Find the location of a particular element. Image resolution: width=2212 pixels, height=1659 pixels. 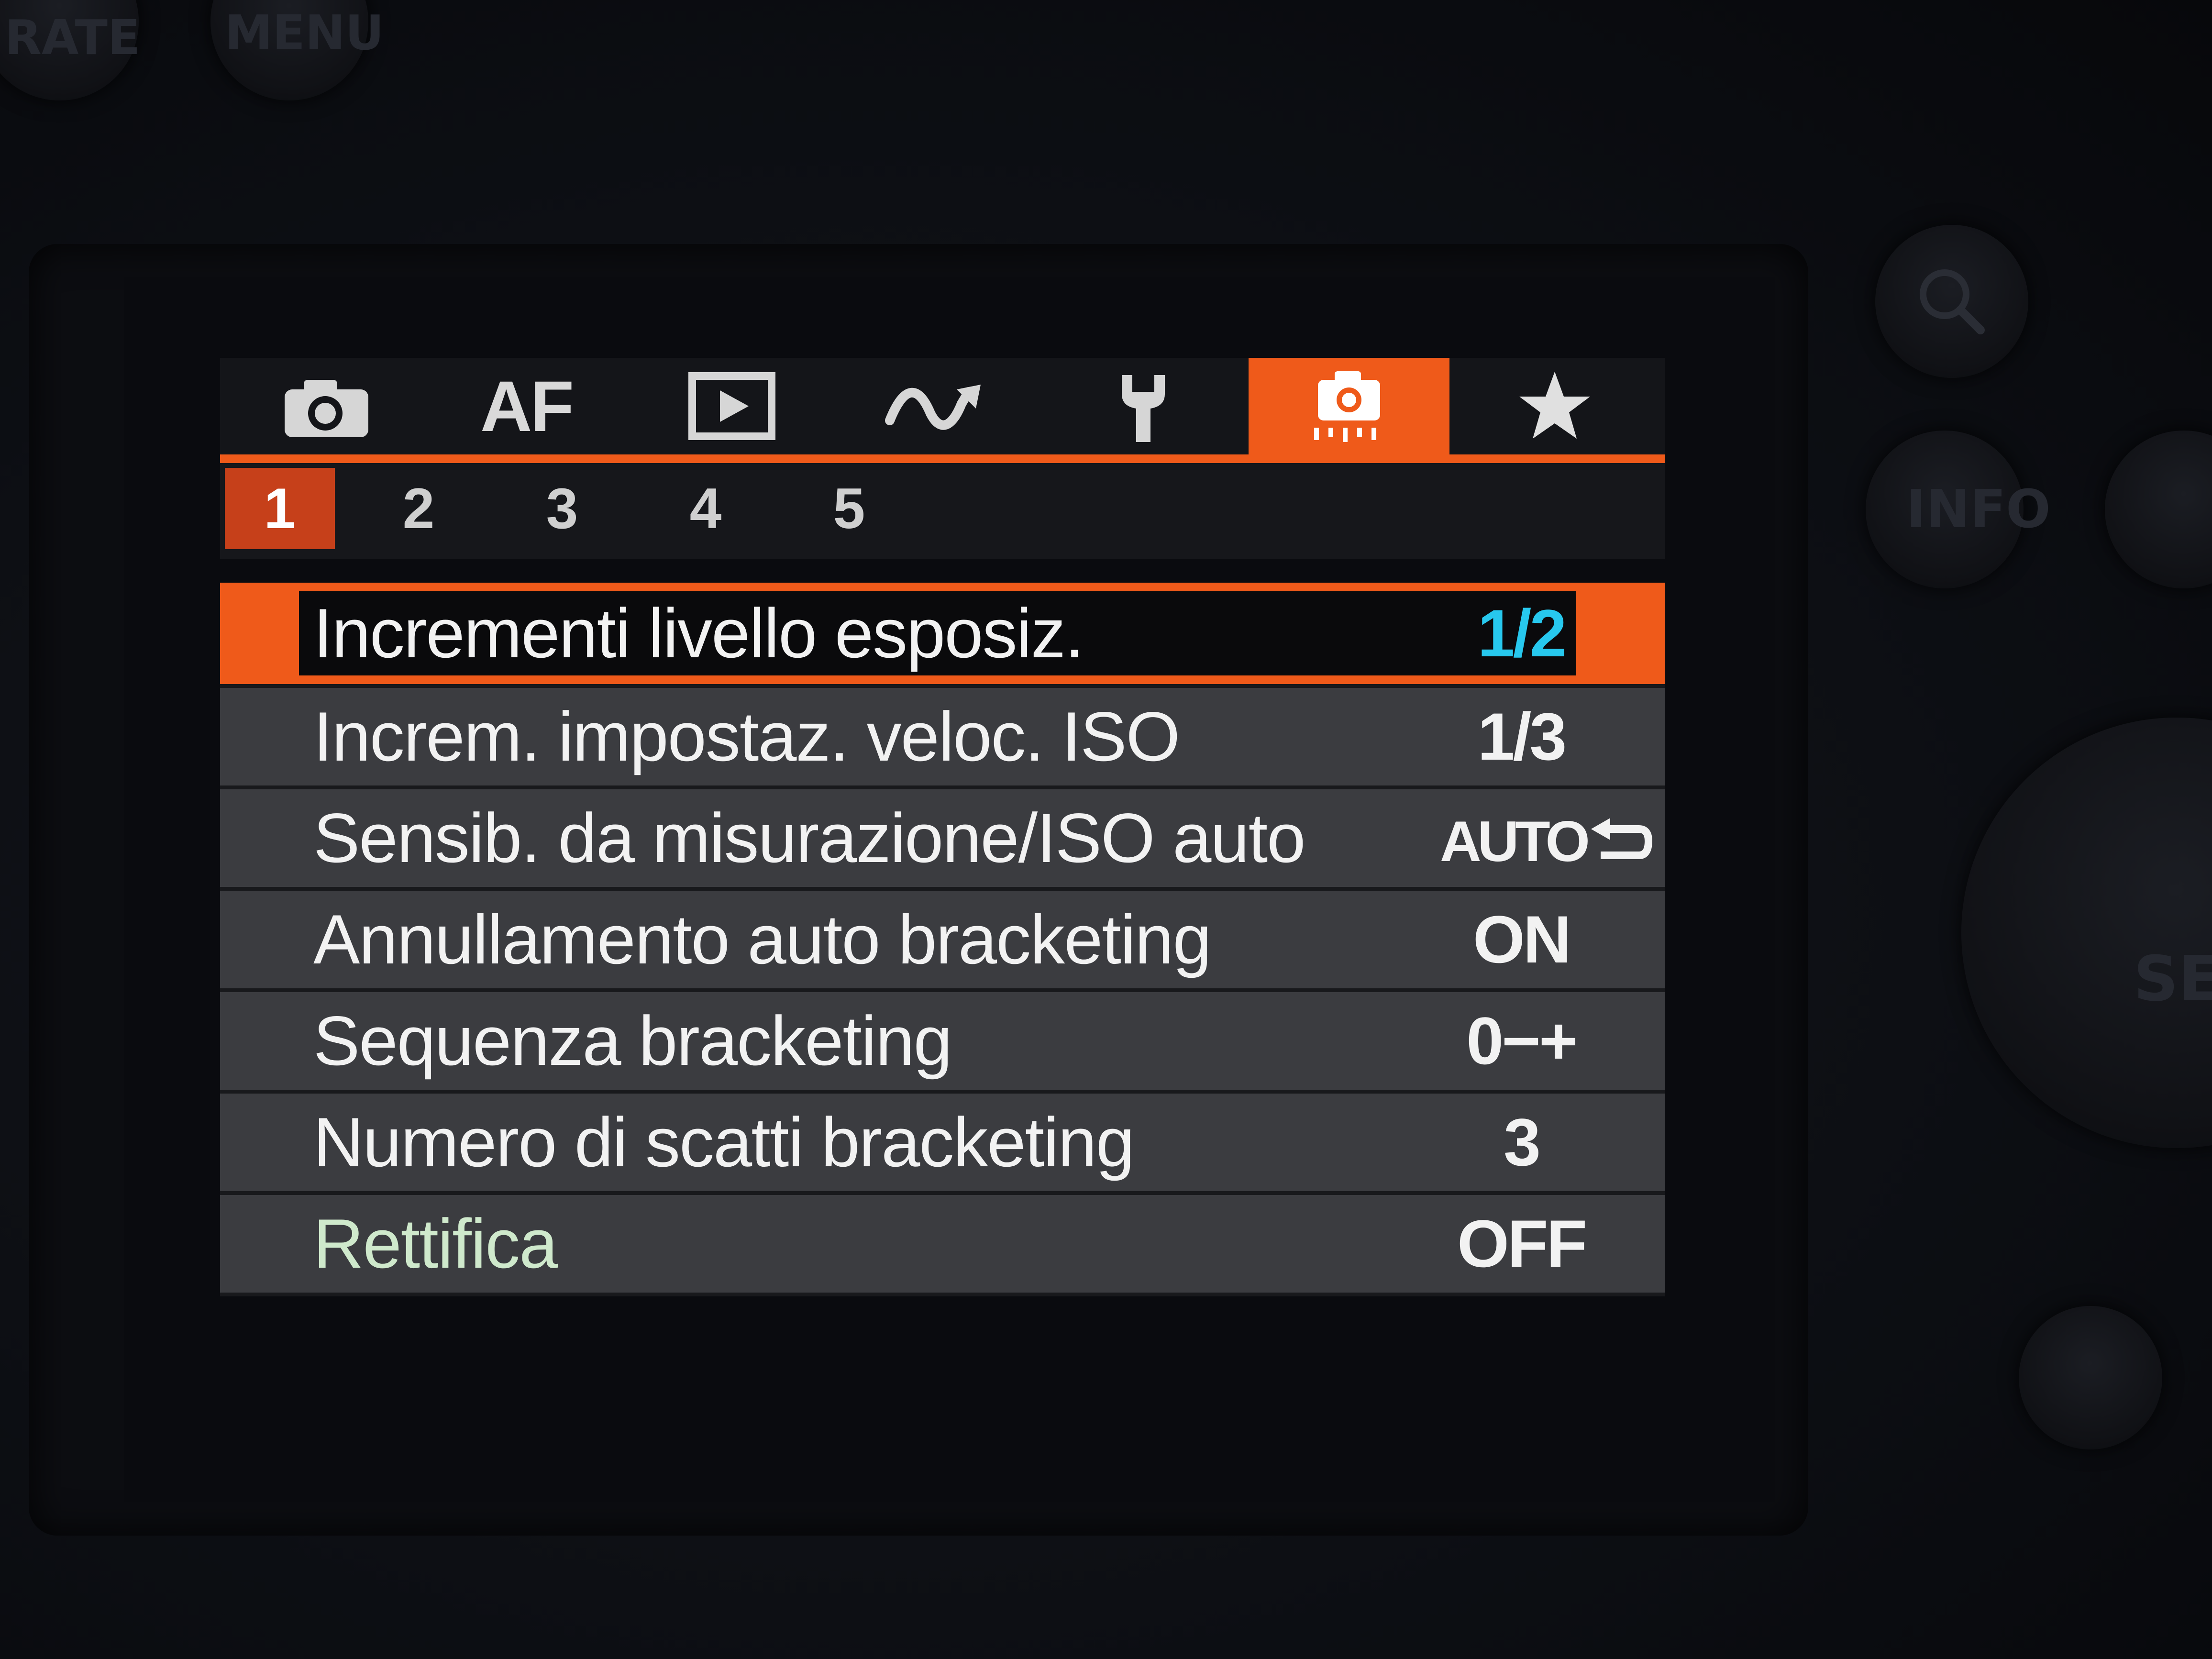

subtab-3: 3 is located at coordinates (562, 508).